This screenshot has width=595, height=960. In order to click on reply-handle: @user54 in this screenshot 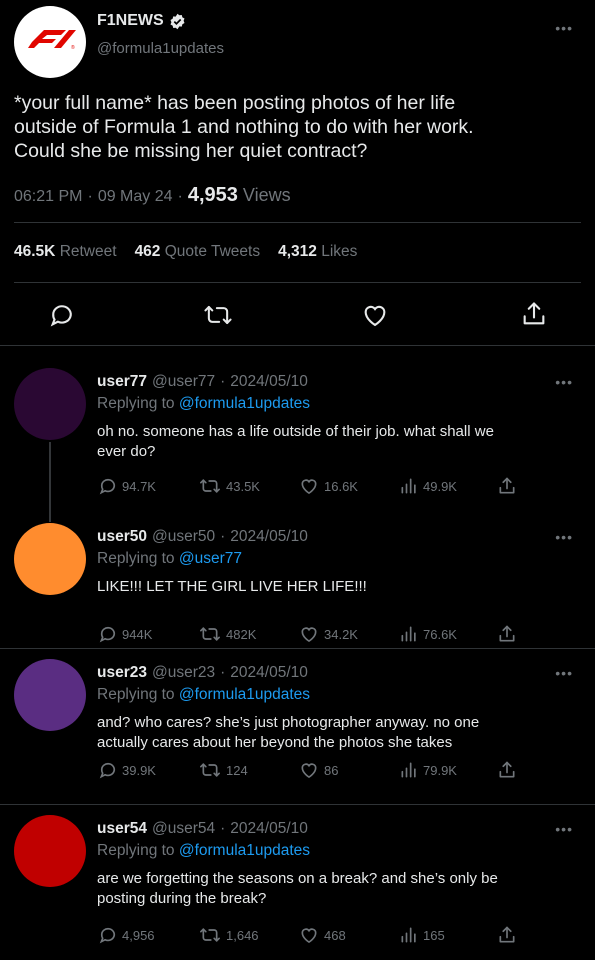, I will do `click(183, 829)`.